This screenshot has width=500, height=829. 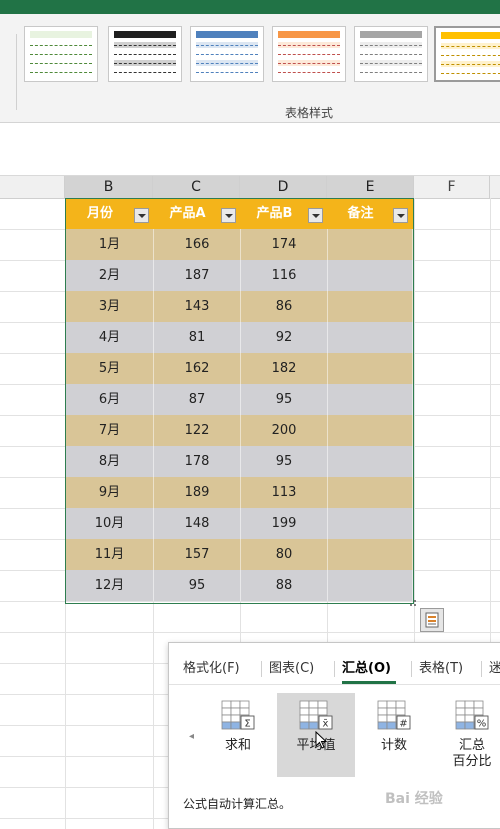 I want to click on tab-4: 迷, so click(x=494, y=669).